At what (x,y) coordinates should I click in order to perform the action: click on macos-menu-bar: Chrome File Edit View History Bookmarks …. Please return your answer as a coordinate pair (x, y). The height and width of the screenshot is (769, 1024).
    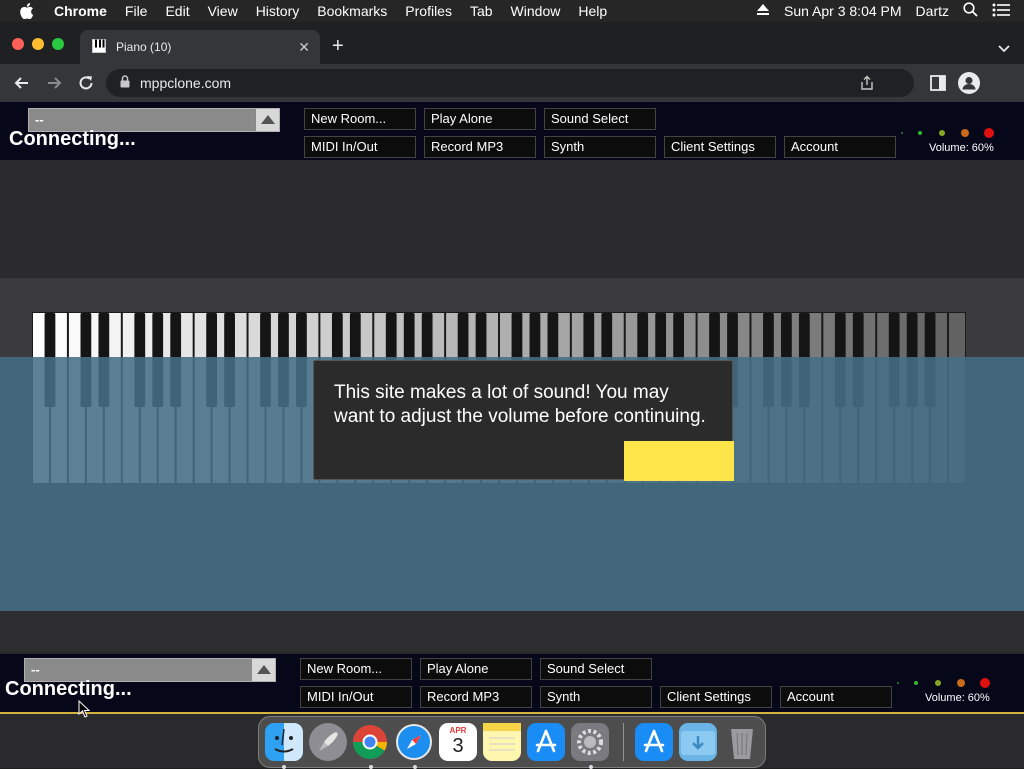
    Looking at the image, I should click on (512, 11).